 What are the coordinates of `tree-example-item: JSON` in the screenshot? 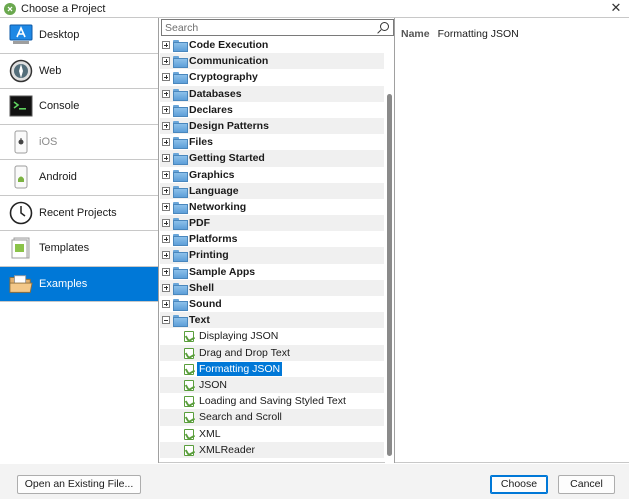 It's located at (272, 385).